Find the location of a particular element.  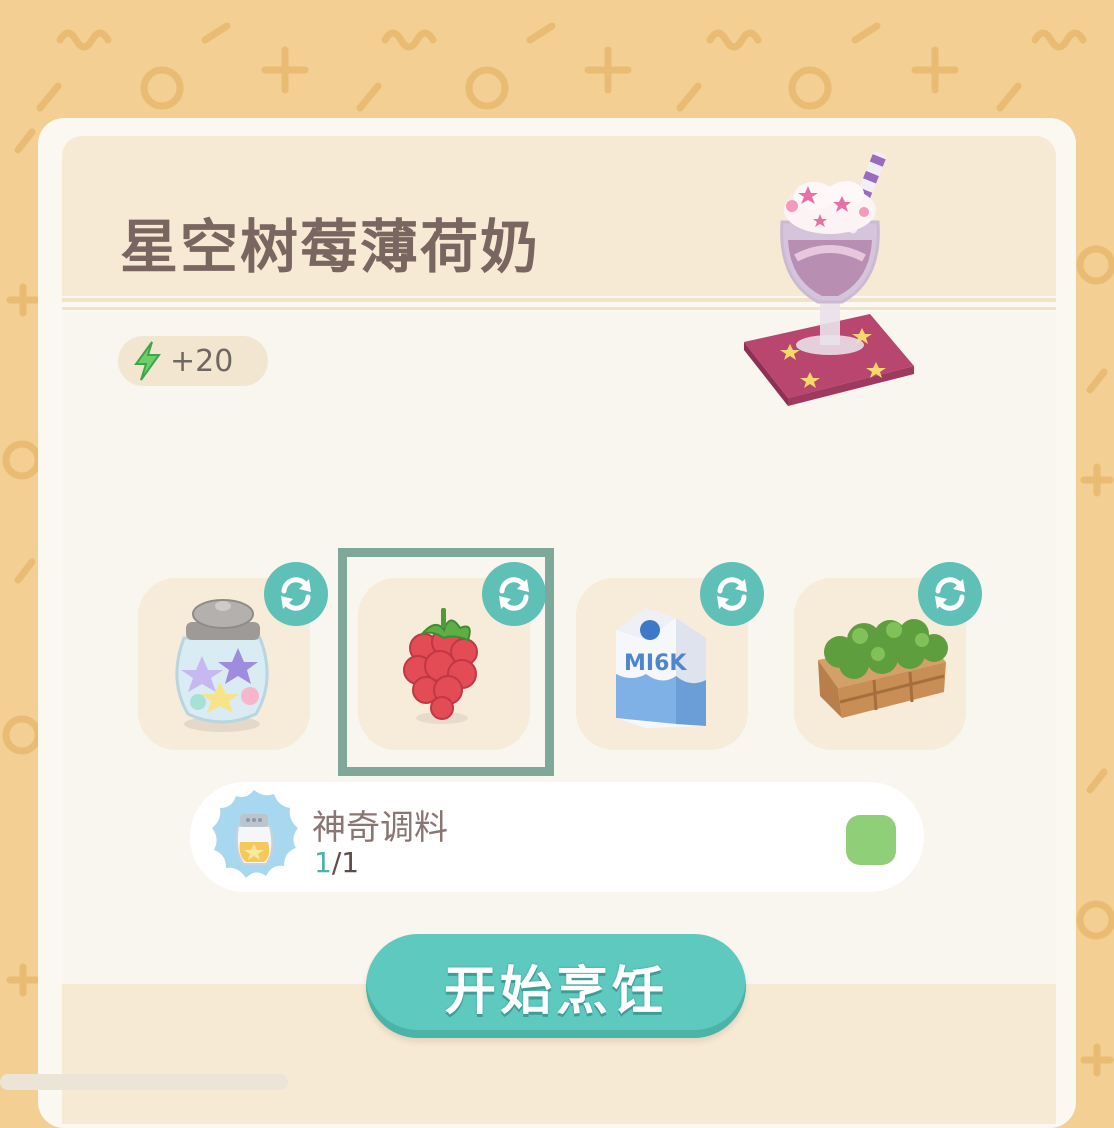

seasoning-owned: 1 is located at coordinates (323, 862).